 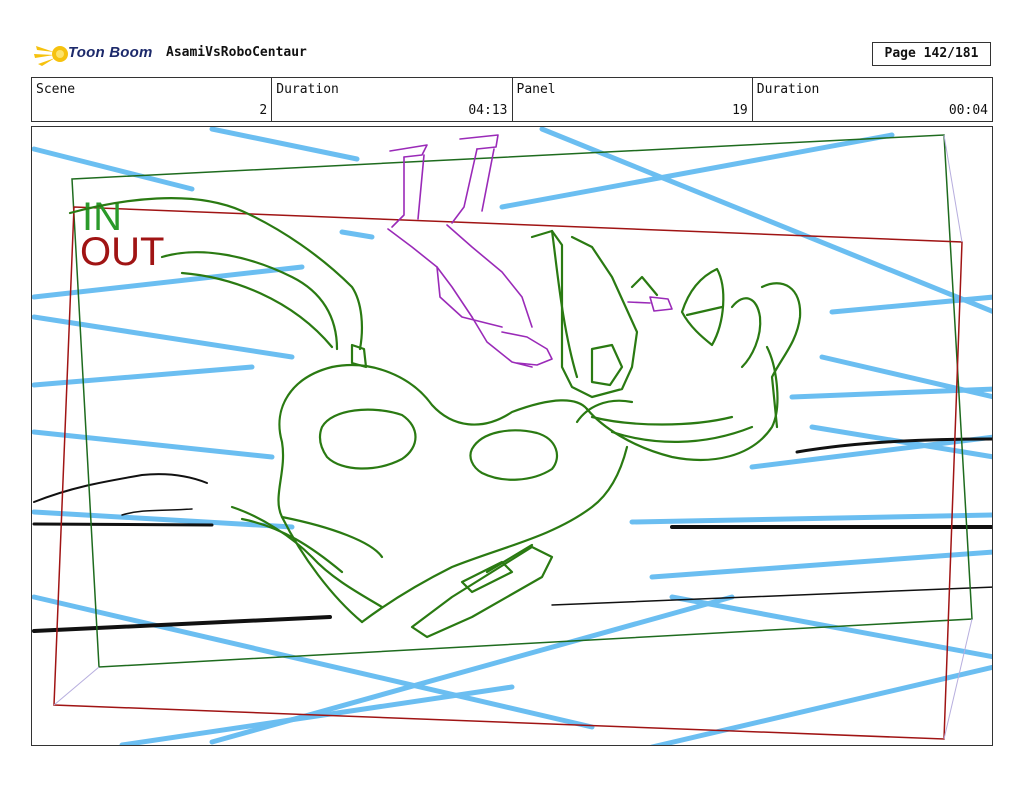 What do you see at coordinates (56, 89) in the screenshot?
I see `scene-label: Scene` at bounding box center [56, 89].